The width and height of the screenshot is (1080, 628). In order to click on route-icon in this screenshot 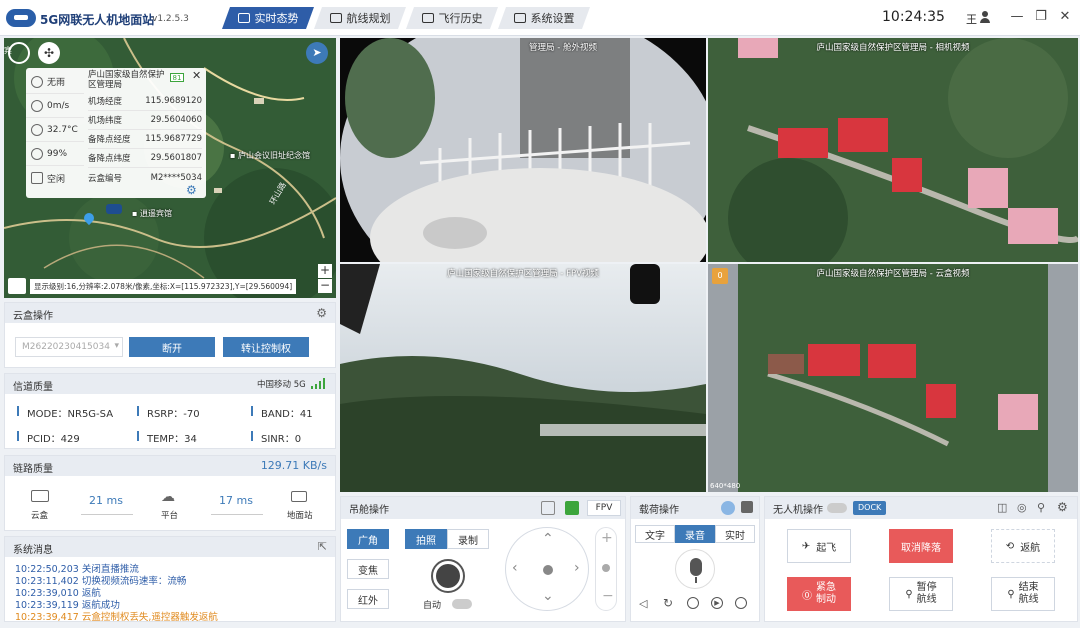, I will do `click(336, 18)`.